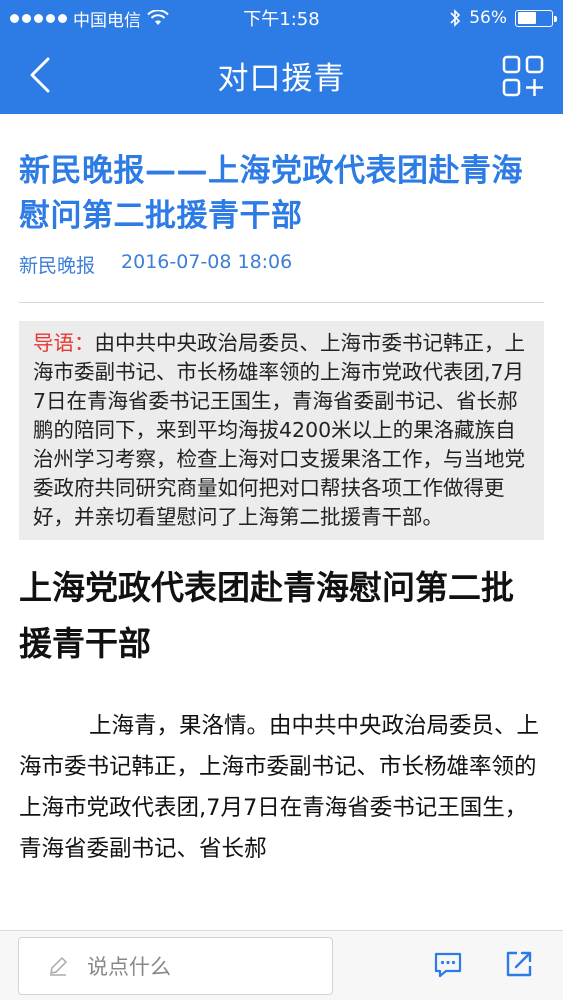  I want to click on summary-label: 导语：, so click(64, 343).